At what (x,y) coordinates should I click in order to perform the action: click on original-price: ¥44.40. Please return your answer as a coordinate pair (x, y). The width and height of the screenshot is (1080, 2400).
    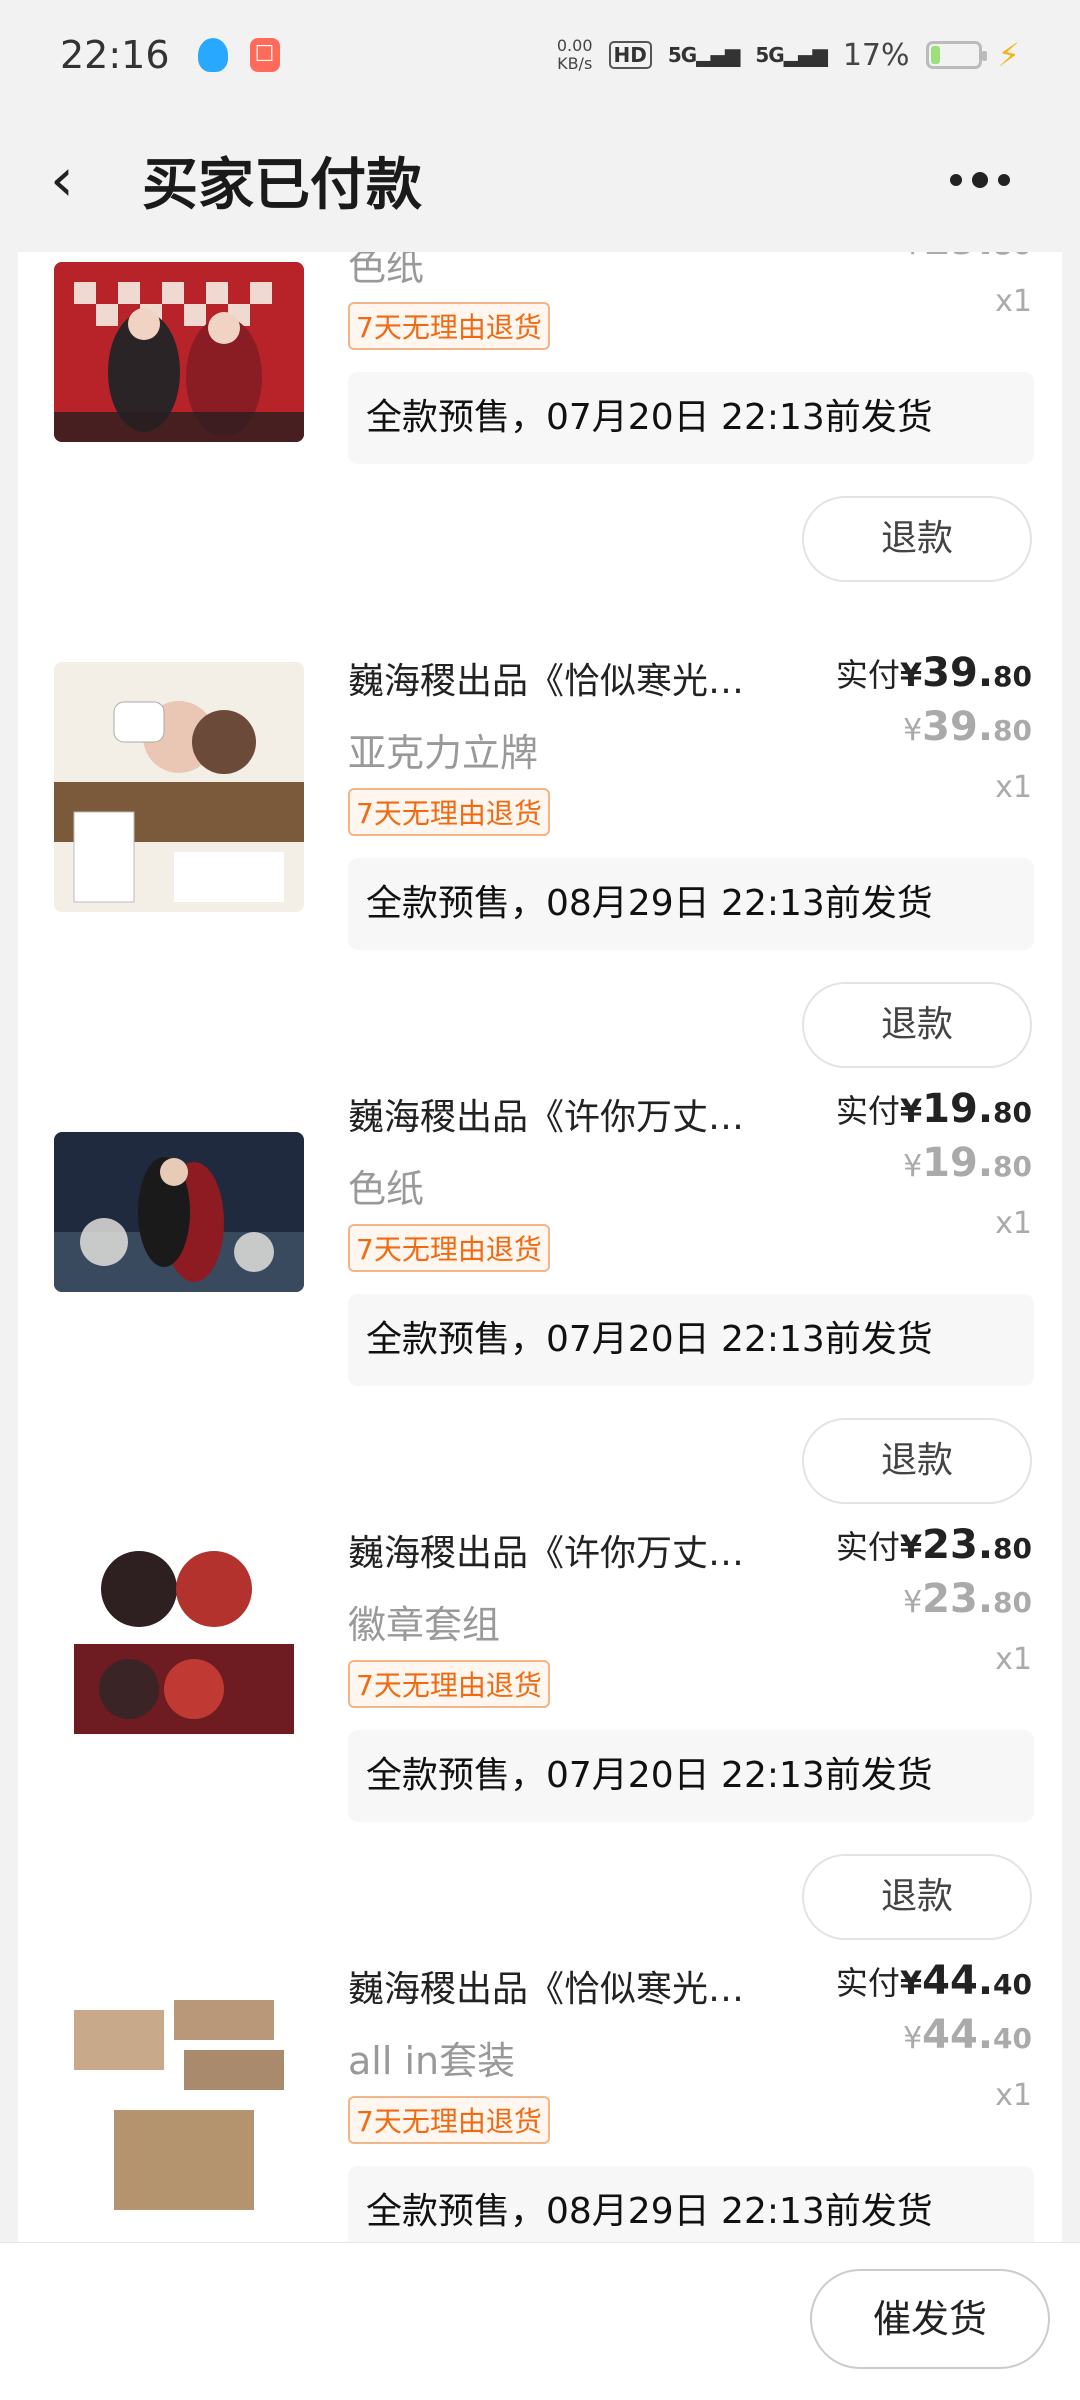
    Looking at the image, I should click on (967, 2035).